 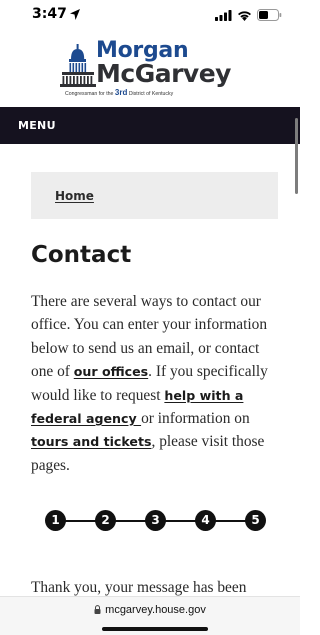 I want to click on tours-tickets-link: tours and tickets, so click(x=91, y=441).